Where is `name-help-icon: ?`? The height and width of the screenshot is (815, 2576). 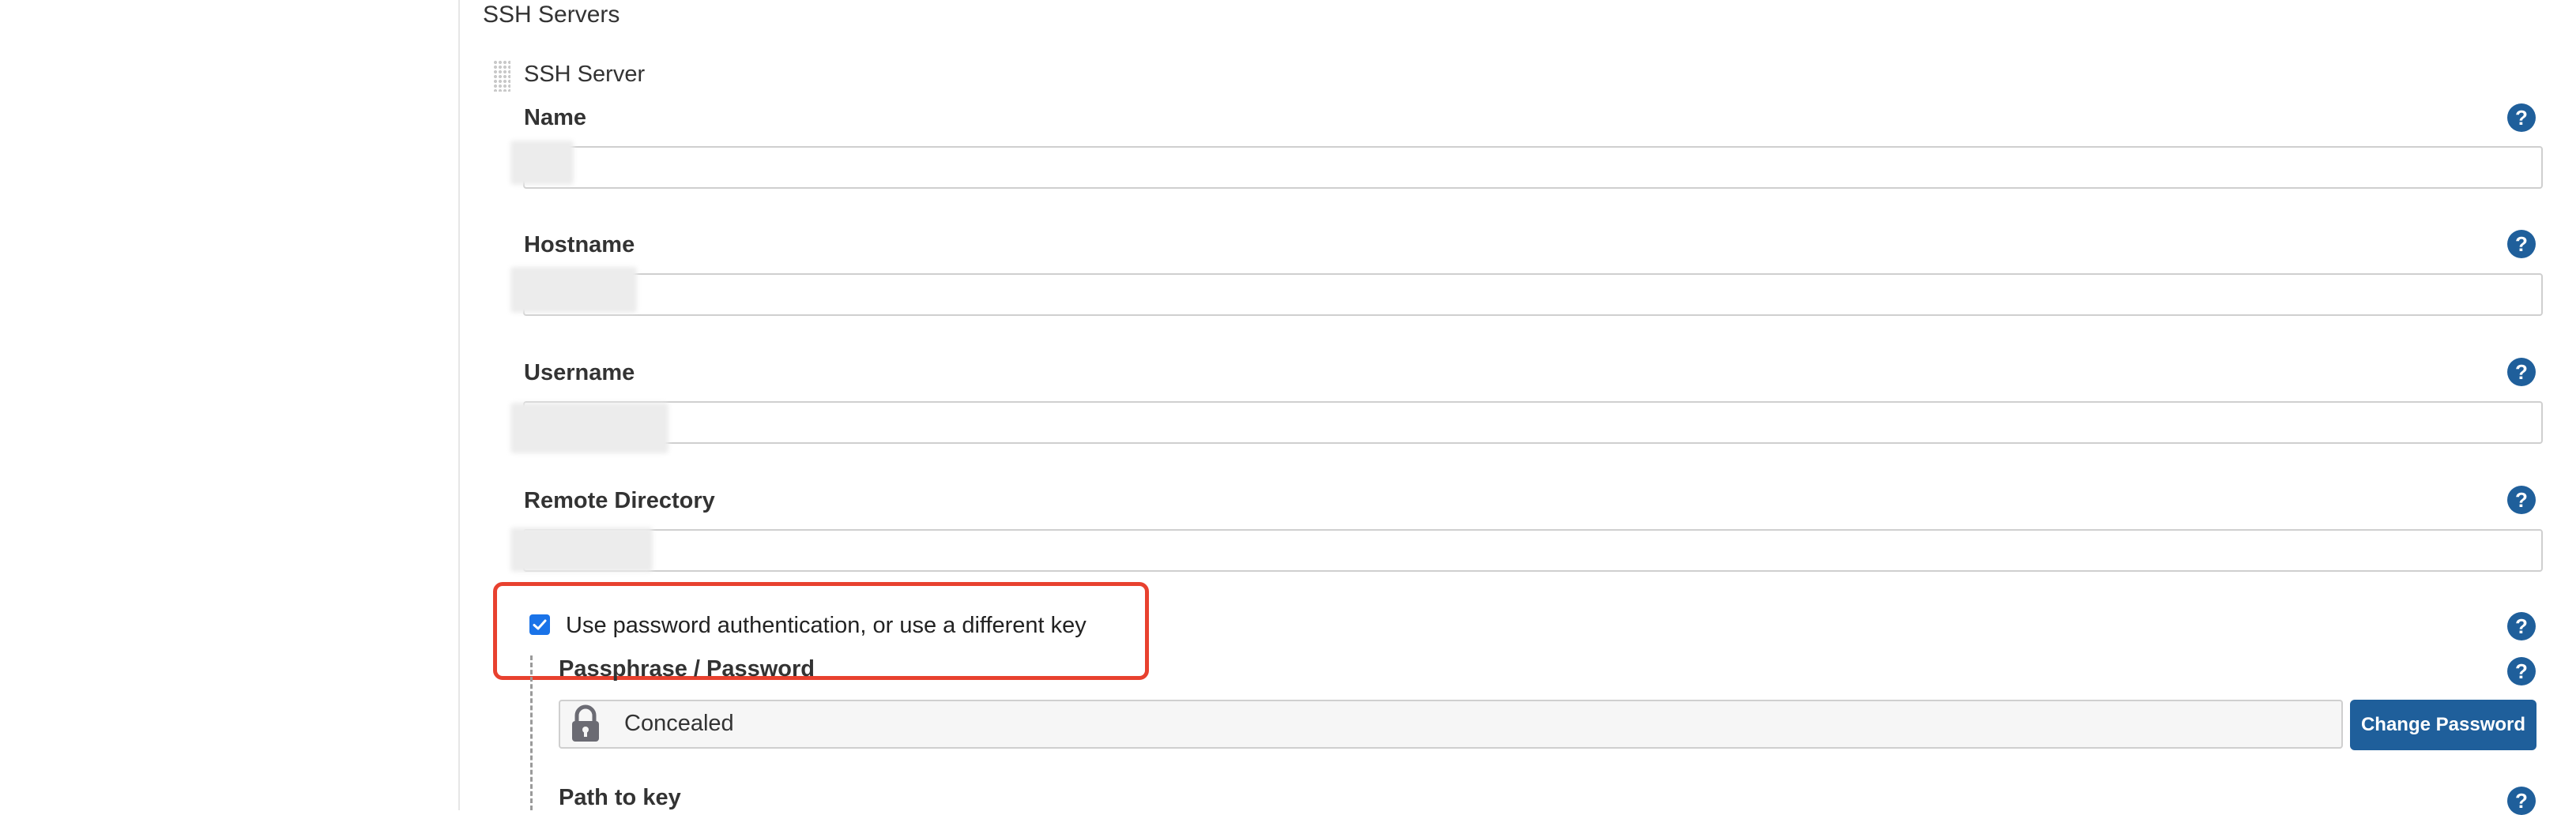 name-help-icon: ? is located at coordinates (2521, 117).